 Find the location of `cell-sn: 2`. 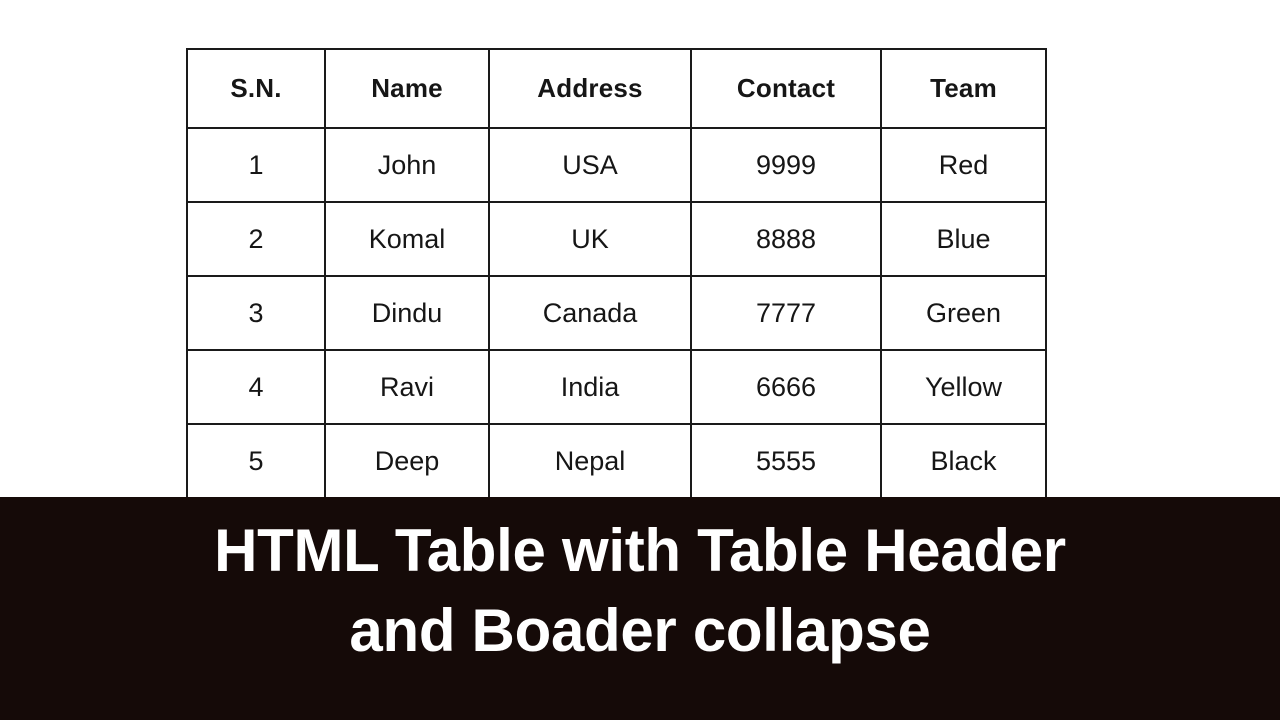

cell-sn: 2 is located at coordinates (256, 239).